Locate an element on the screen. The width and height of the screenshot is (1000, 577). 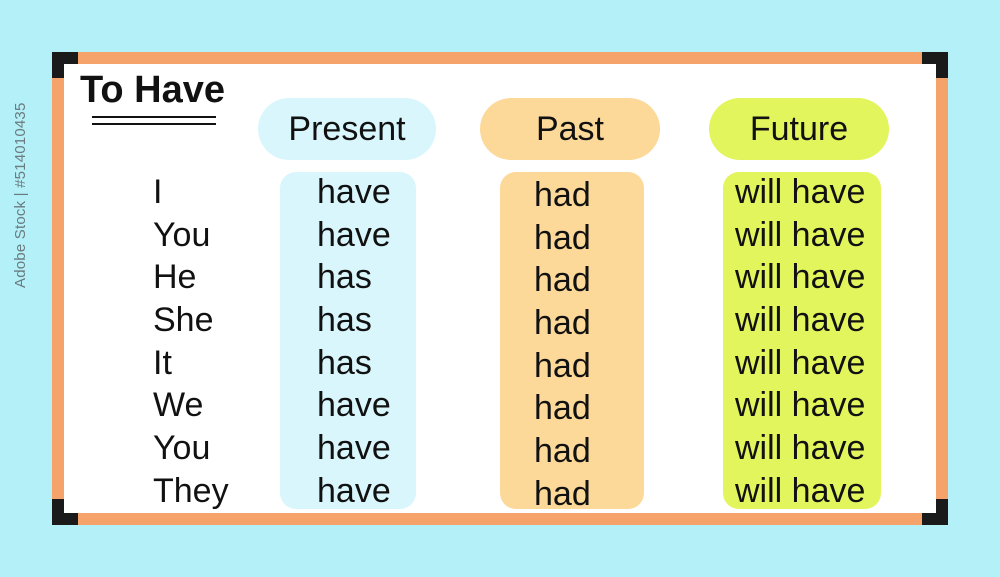
header-future: Future is located at coordinates (799, 129).